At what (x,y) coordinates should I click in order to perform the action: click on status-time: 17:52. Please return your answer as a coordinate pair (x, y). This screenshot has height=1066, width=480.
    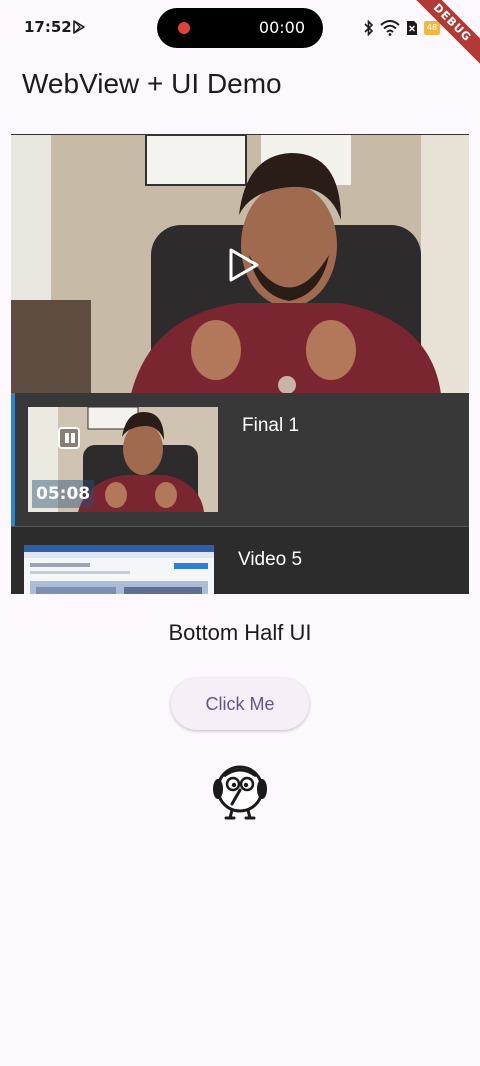
    Looking at the image, I should click on (48, 27).